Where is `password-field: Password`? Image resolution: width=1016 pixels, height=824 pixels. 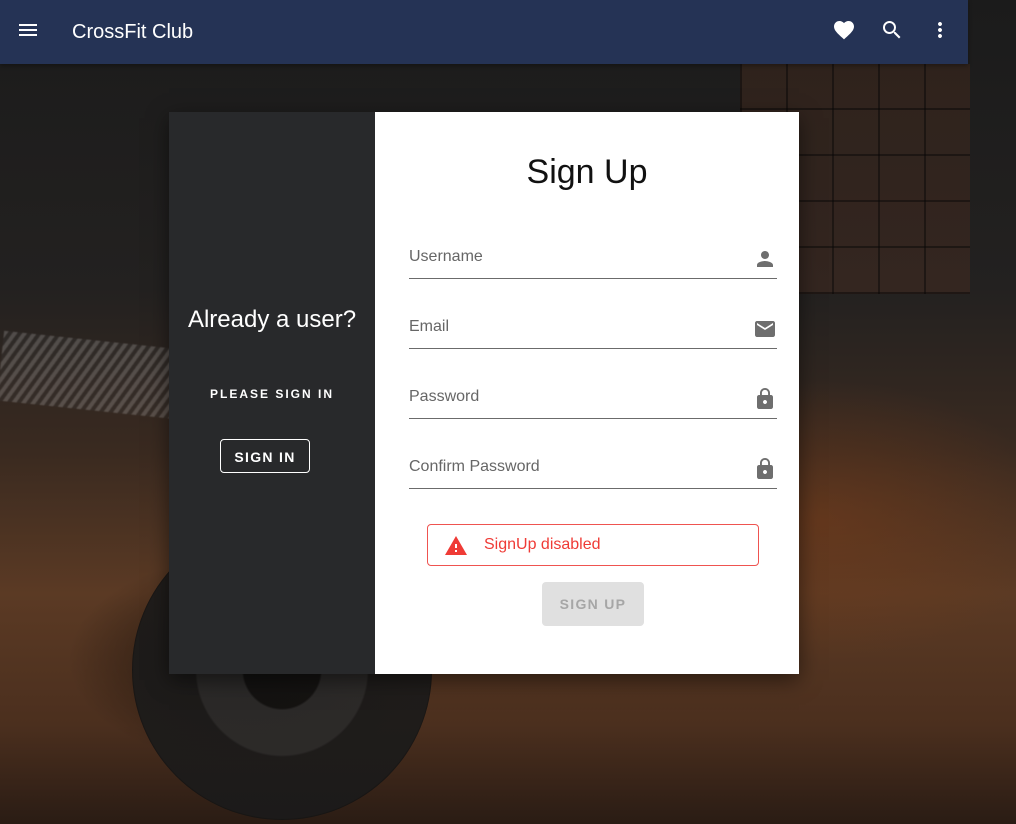
password-field: Password is located at coordinates (593, 400).